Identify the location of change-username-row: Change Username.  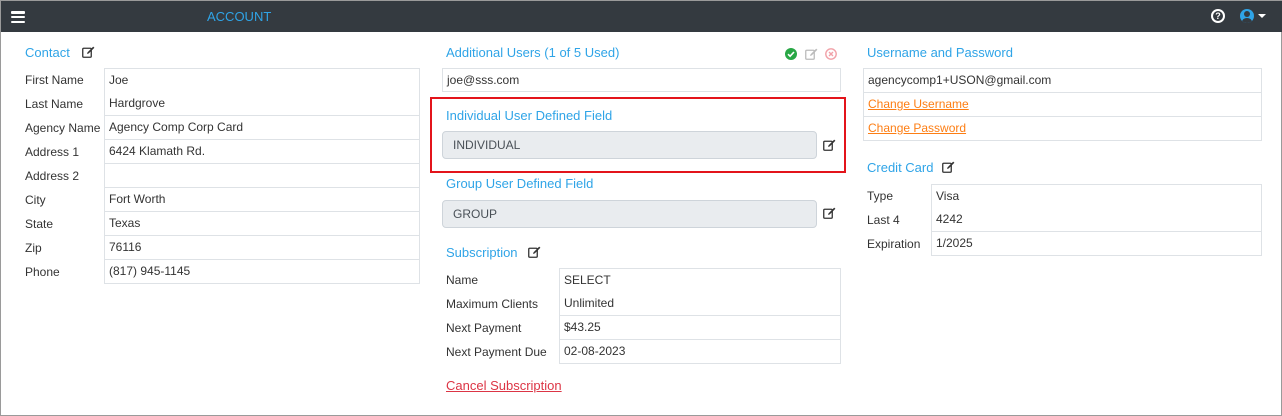
(1062, 105).